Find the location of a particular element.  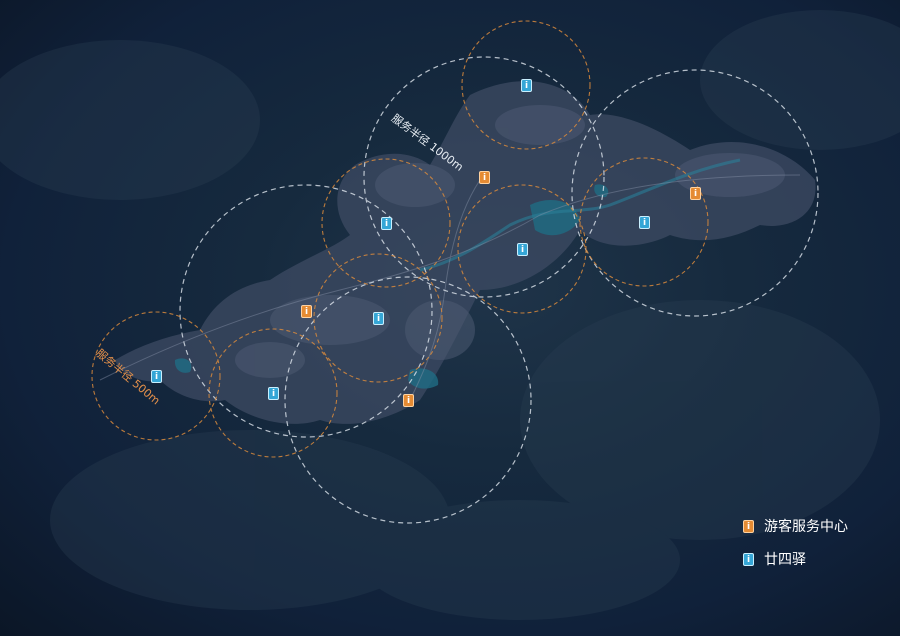

legend-label-visitor-center: 游客服务中心 is located at coordinates (806, 527).